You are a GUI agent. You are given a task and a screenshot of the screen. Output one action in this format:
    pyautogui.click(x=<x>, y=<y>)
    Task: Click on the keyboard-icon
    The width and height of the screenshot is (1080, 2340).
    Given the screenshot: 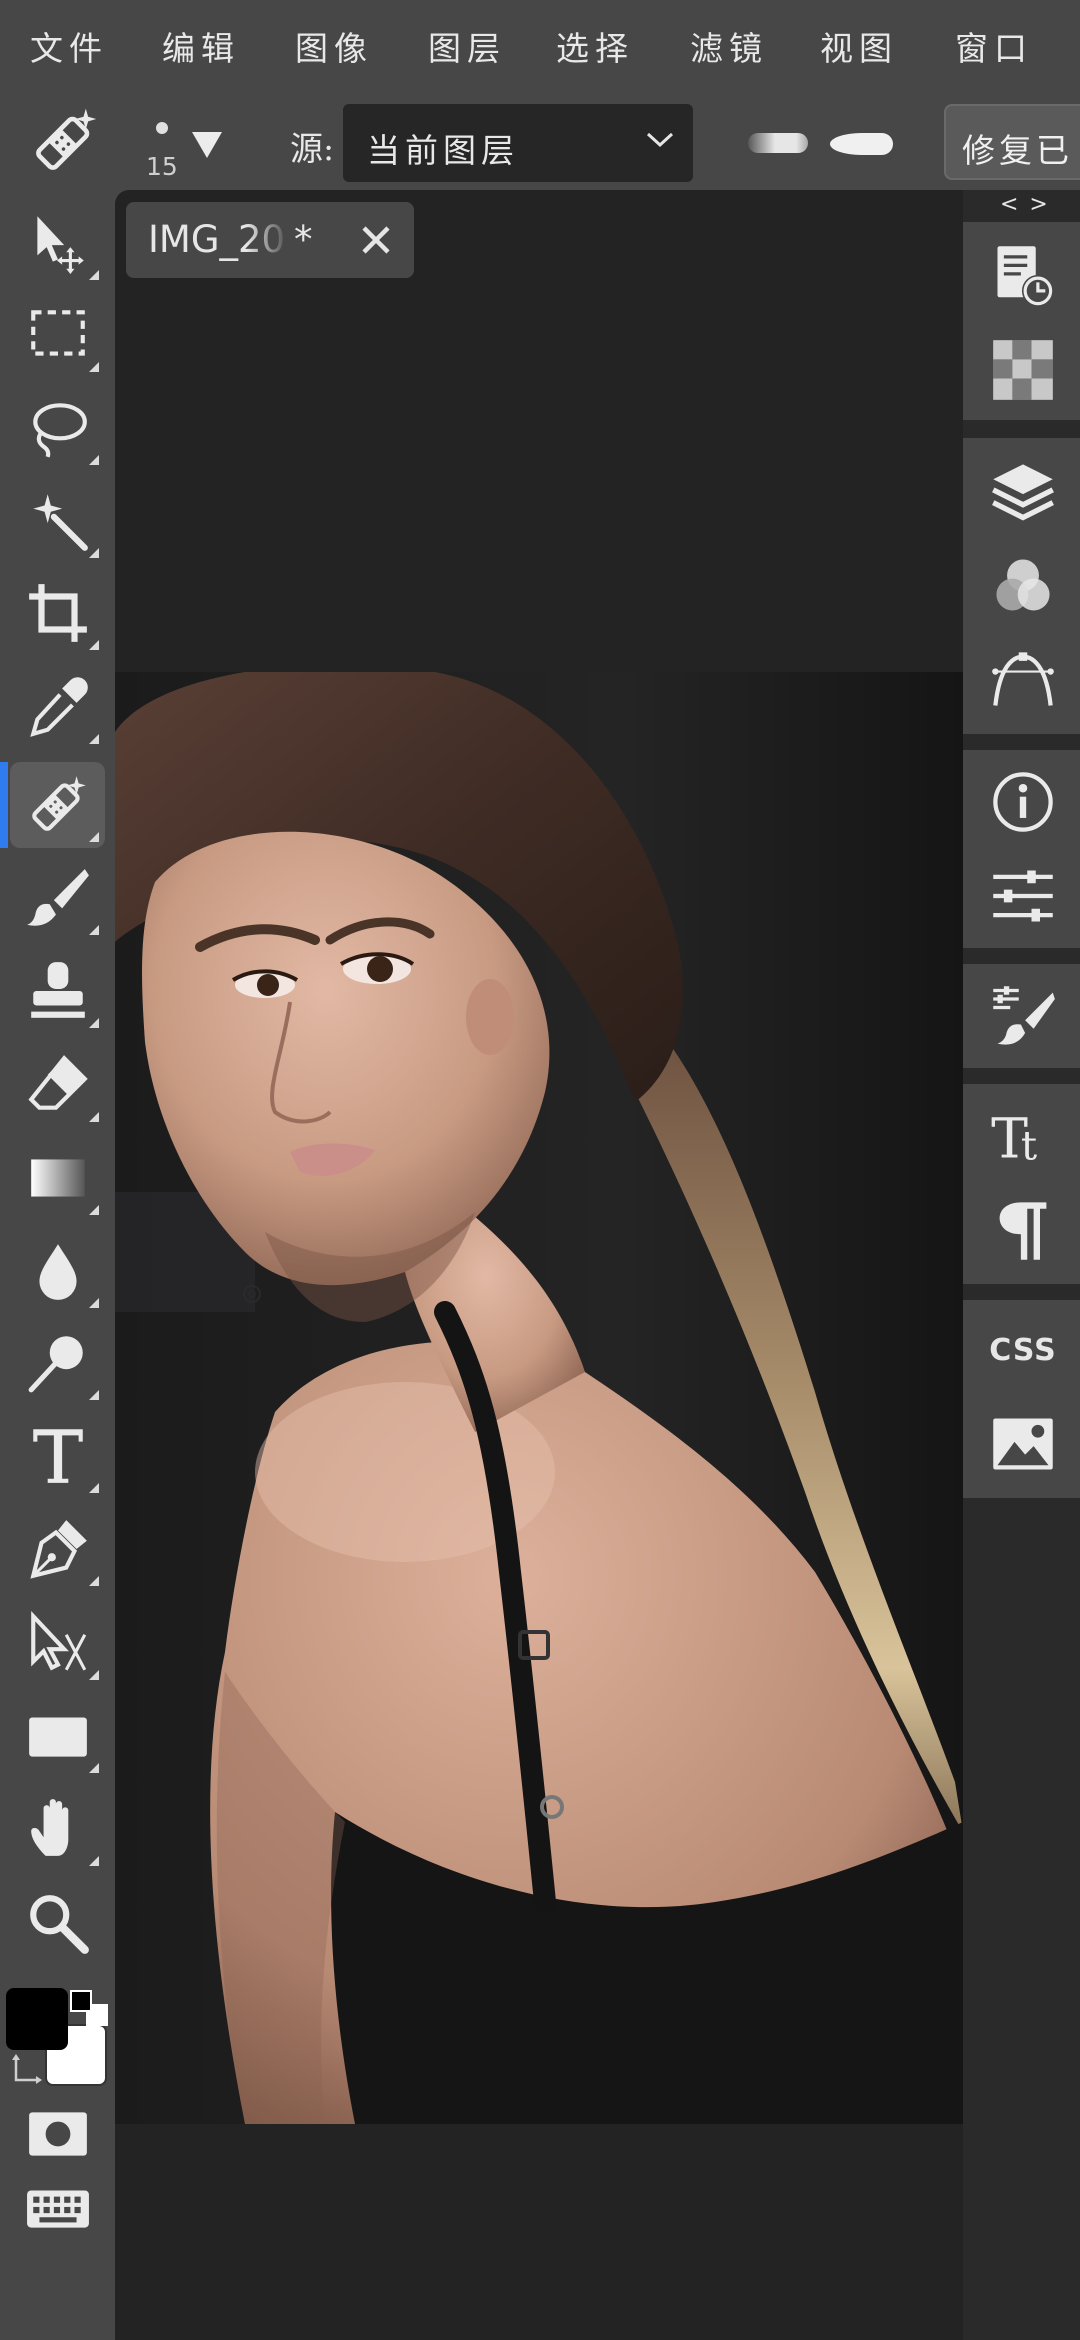 What is the action you would take?
    pyautogui.click(x=57, y=2209)
    